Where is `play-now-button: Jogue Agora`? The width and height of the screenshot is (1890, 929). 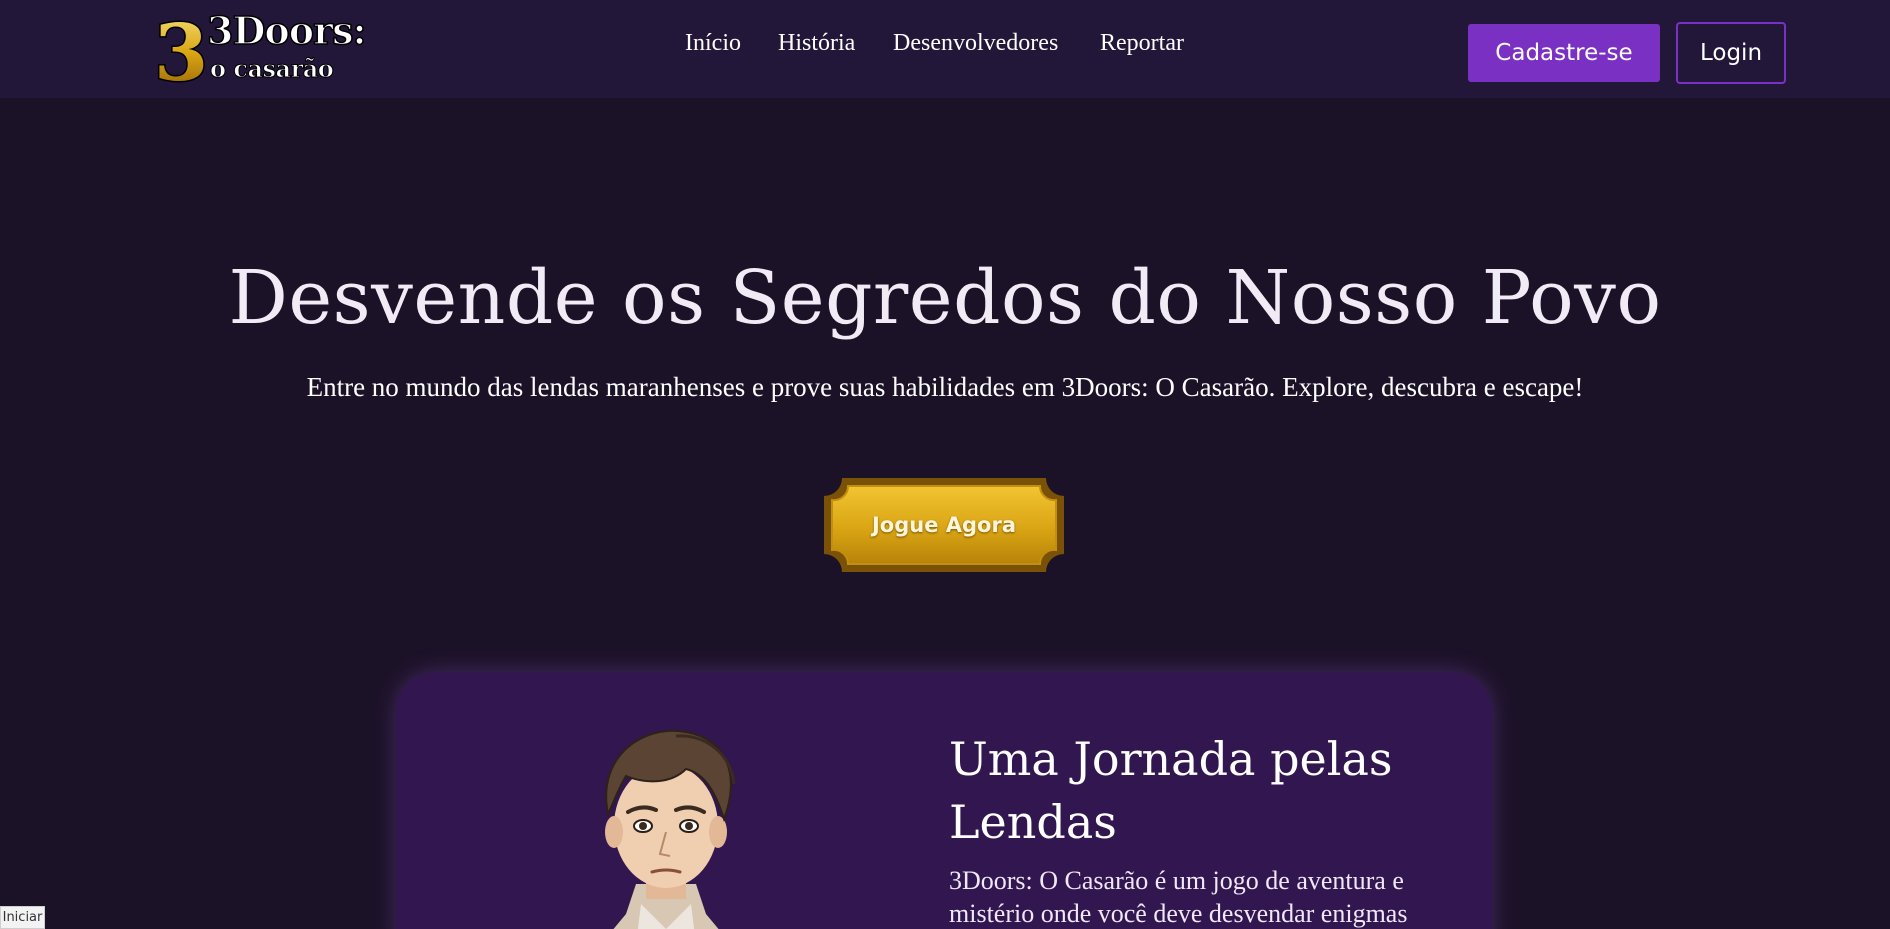 play-now-button: Jogue Agora is located at coordinates (944, 525).